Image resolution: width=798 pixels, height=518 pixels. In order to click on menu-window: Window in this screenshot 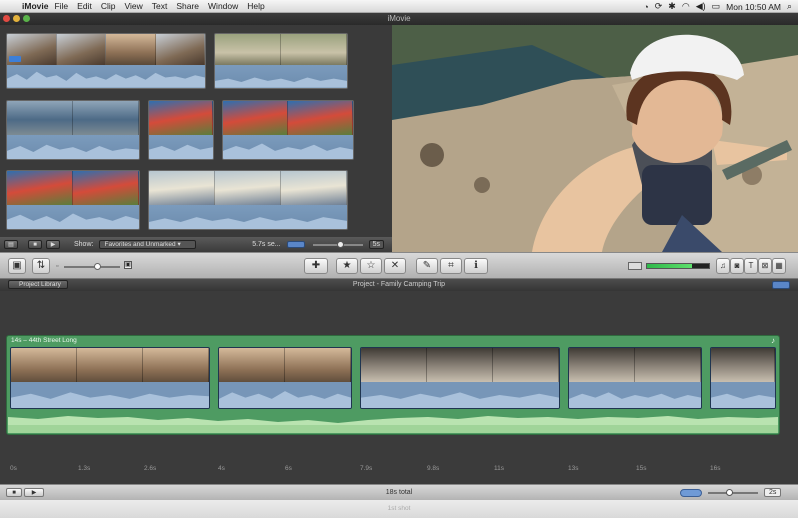, I will do `click(223, 6)`.